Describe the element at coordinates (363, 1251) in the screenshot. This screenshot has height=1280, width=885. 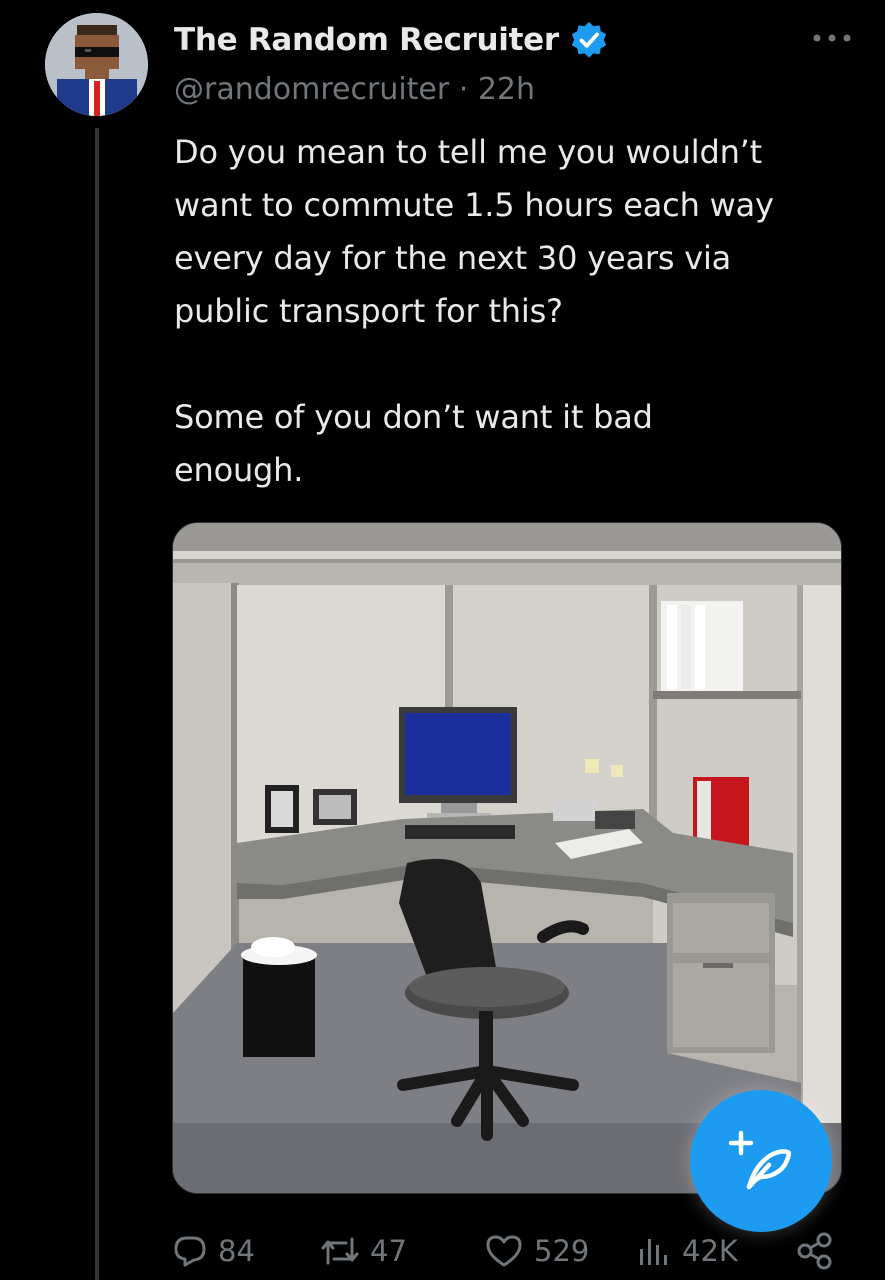
I see `repost-button: 47` at that location.